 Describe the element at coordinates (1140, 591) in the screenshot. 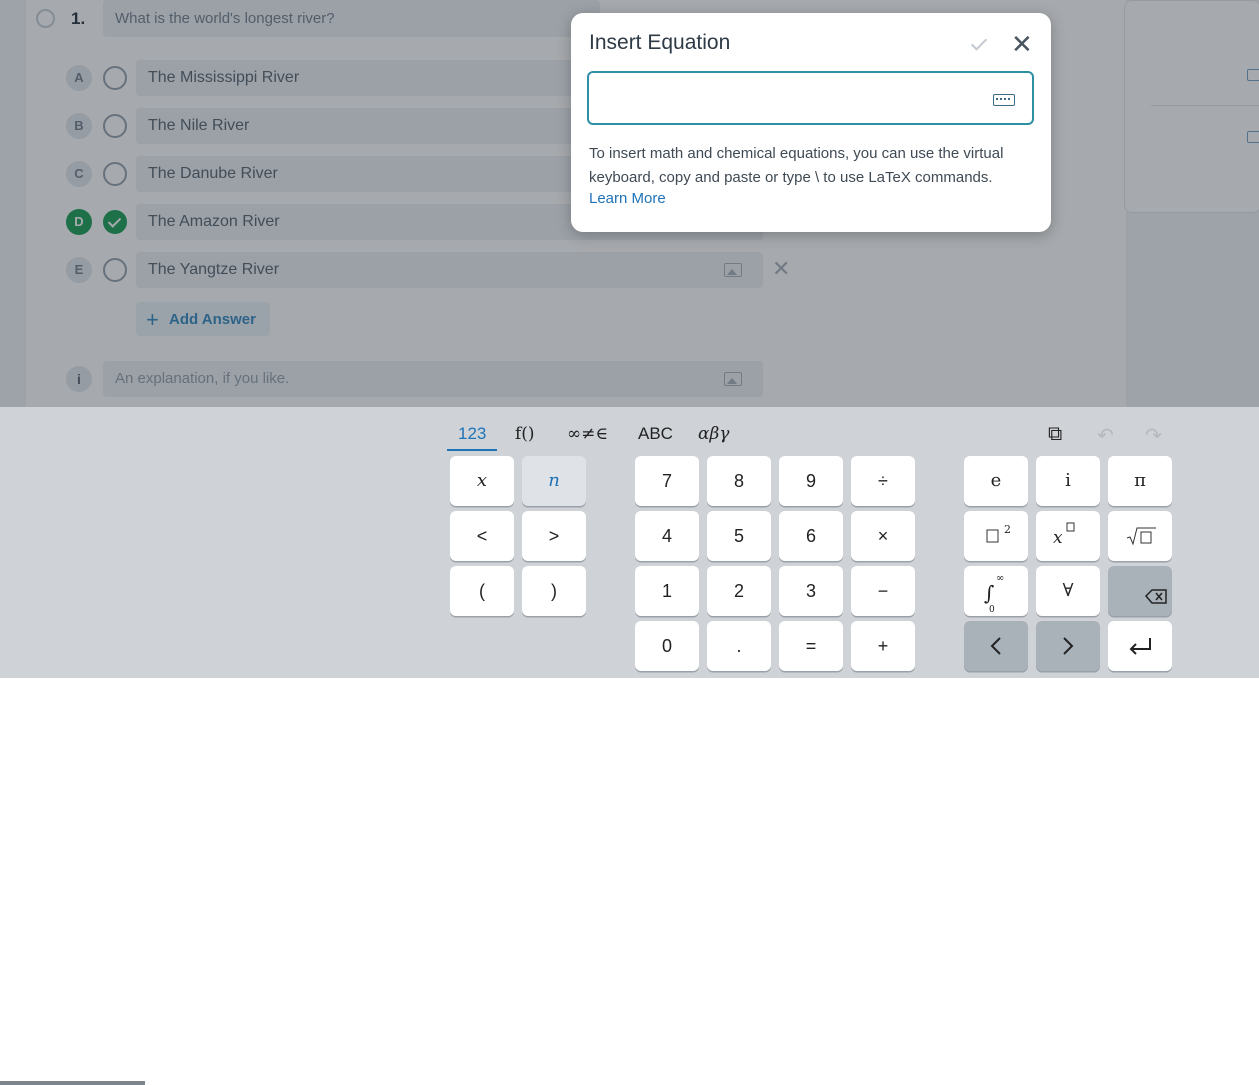

I see `backspace-key` at that location.